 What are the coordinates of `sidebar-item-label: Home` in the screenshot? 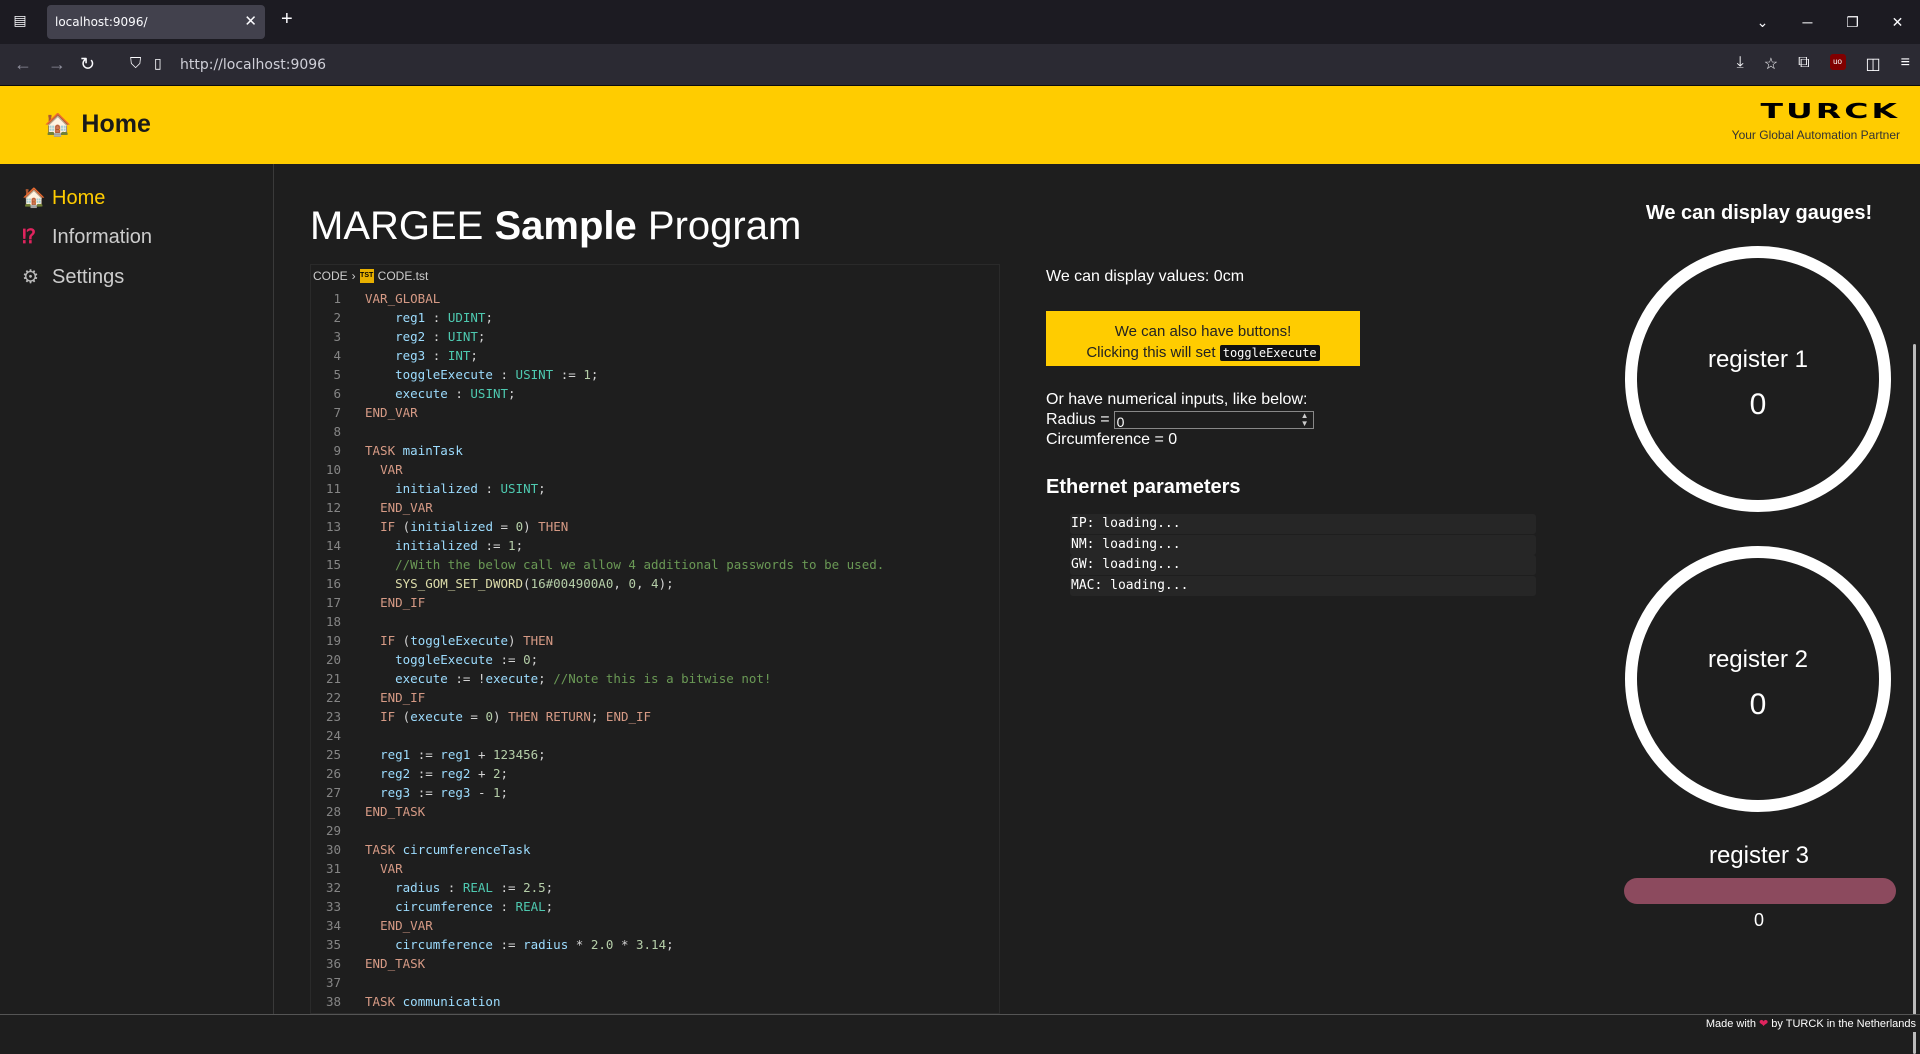 It's located at (79, 197).